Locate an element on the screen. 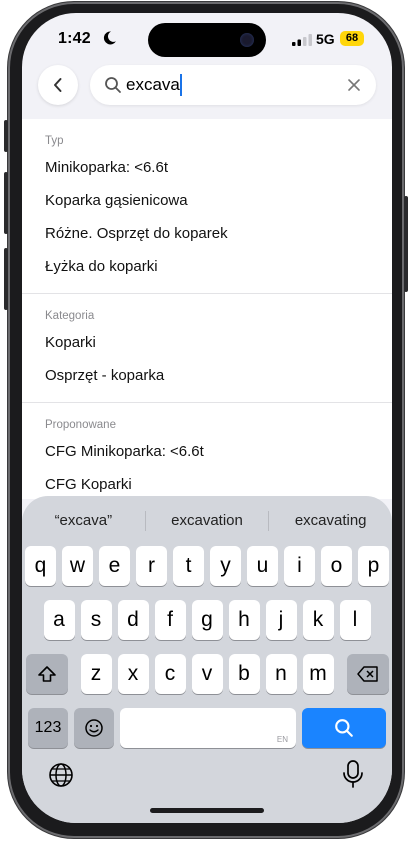  key-u: u is located at coordinates (262, 566).